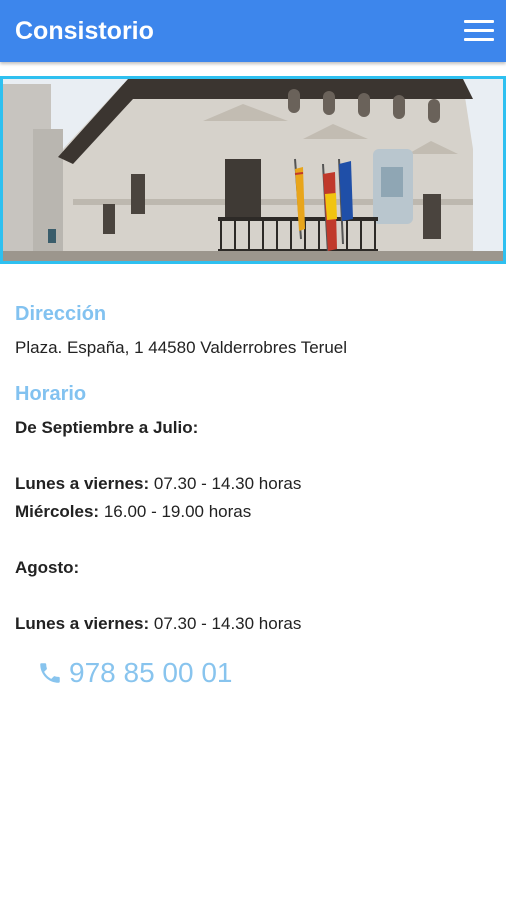  What do you see at coordinates (266, 673) in the screenshot?
I see `phone-link: 978 85 00 01` at bounding box center [266, 673].